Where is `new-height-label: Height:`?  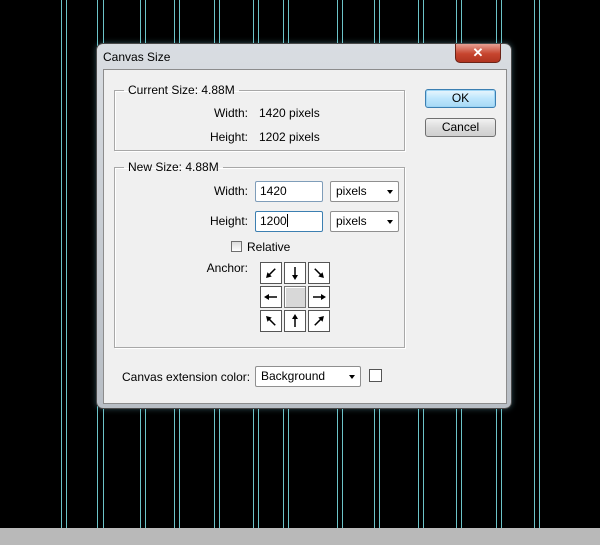
new-height-label: Height: is located at coordinates (228, 221).